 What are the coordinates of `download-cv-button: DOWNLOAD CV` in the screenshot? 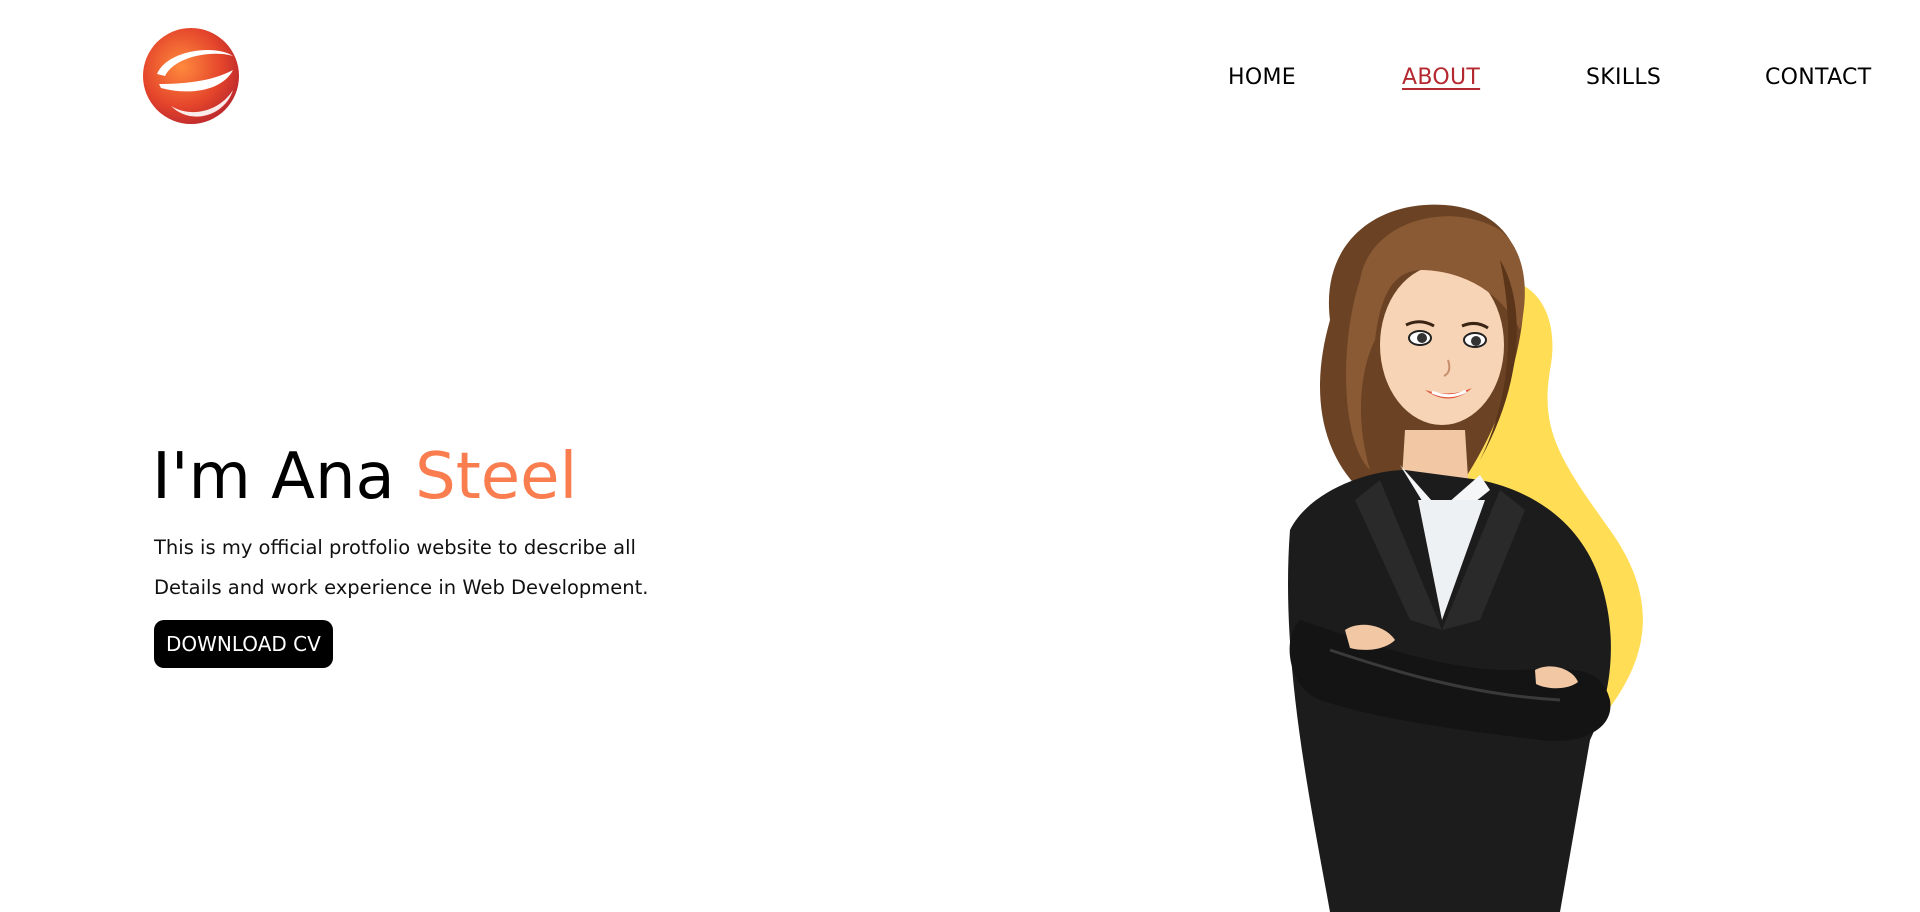 It's located at (243, 644).